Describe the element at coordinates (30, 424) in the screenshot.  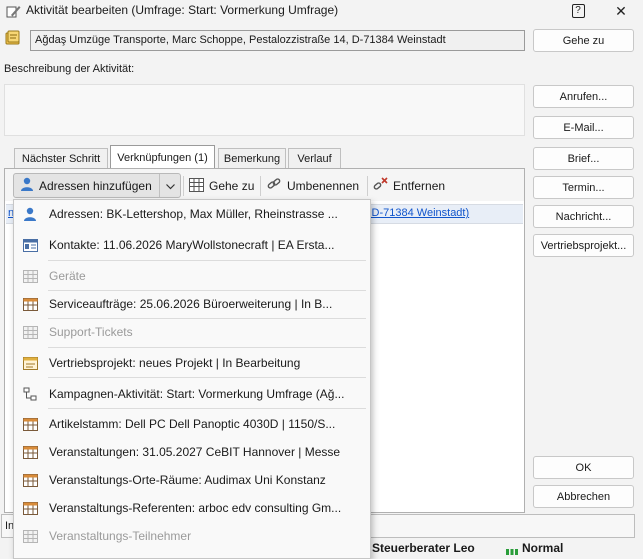
I see `article-grid-icon` at that location.